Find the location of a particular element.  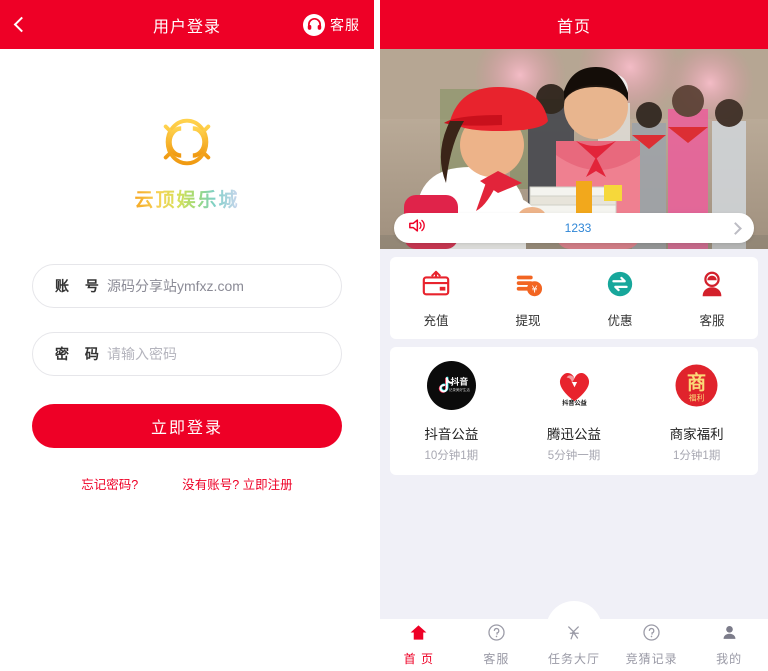

account-field: 账 号 is located at coordinates (187, 286).